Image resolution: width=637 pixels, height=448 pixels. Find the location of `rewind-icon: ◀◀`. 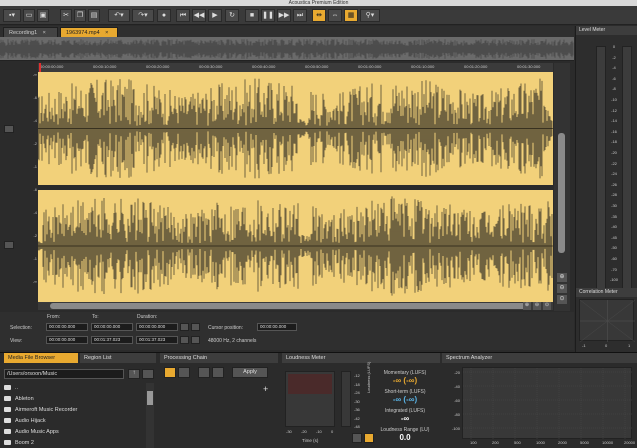

rewind-icon: ◀◀ is located at coordinates (199, 15).